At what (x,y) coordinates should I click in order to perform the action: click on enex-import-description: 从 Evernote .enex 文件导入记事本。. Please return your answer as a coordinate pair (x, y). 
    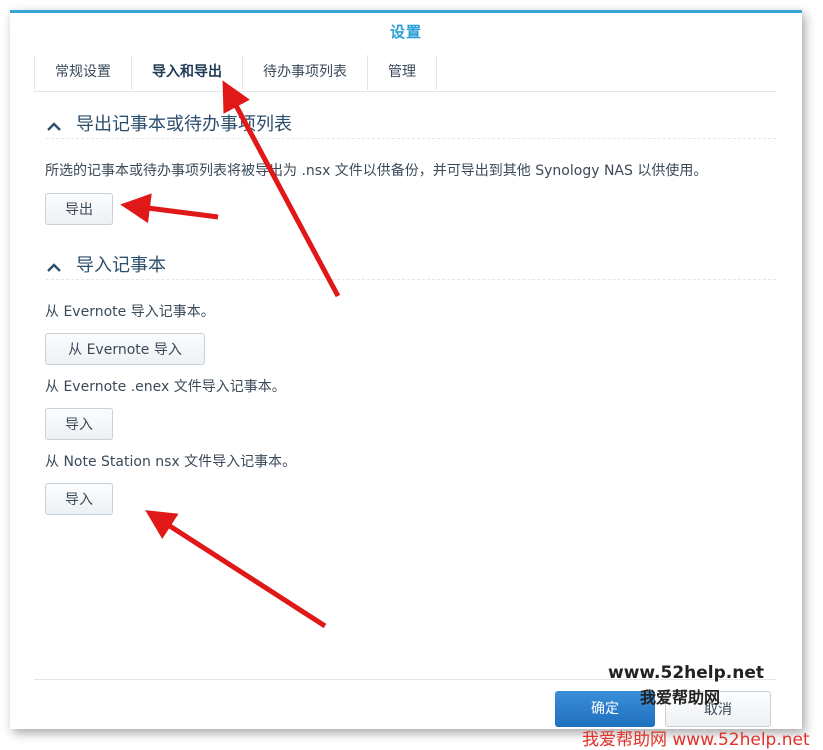
    Looking at the image, I should click on (165, 387).